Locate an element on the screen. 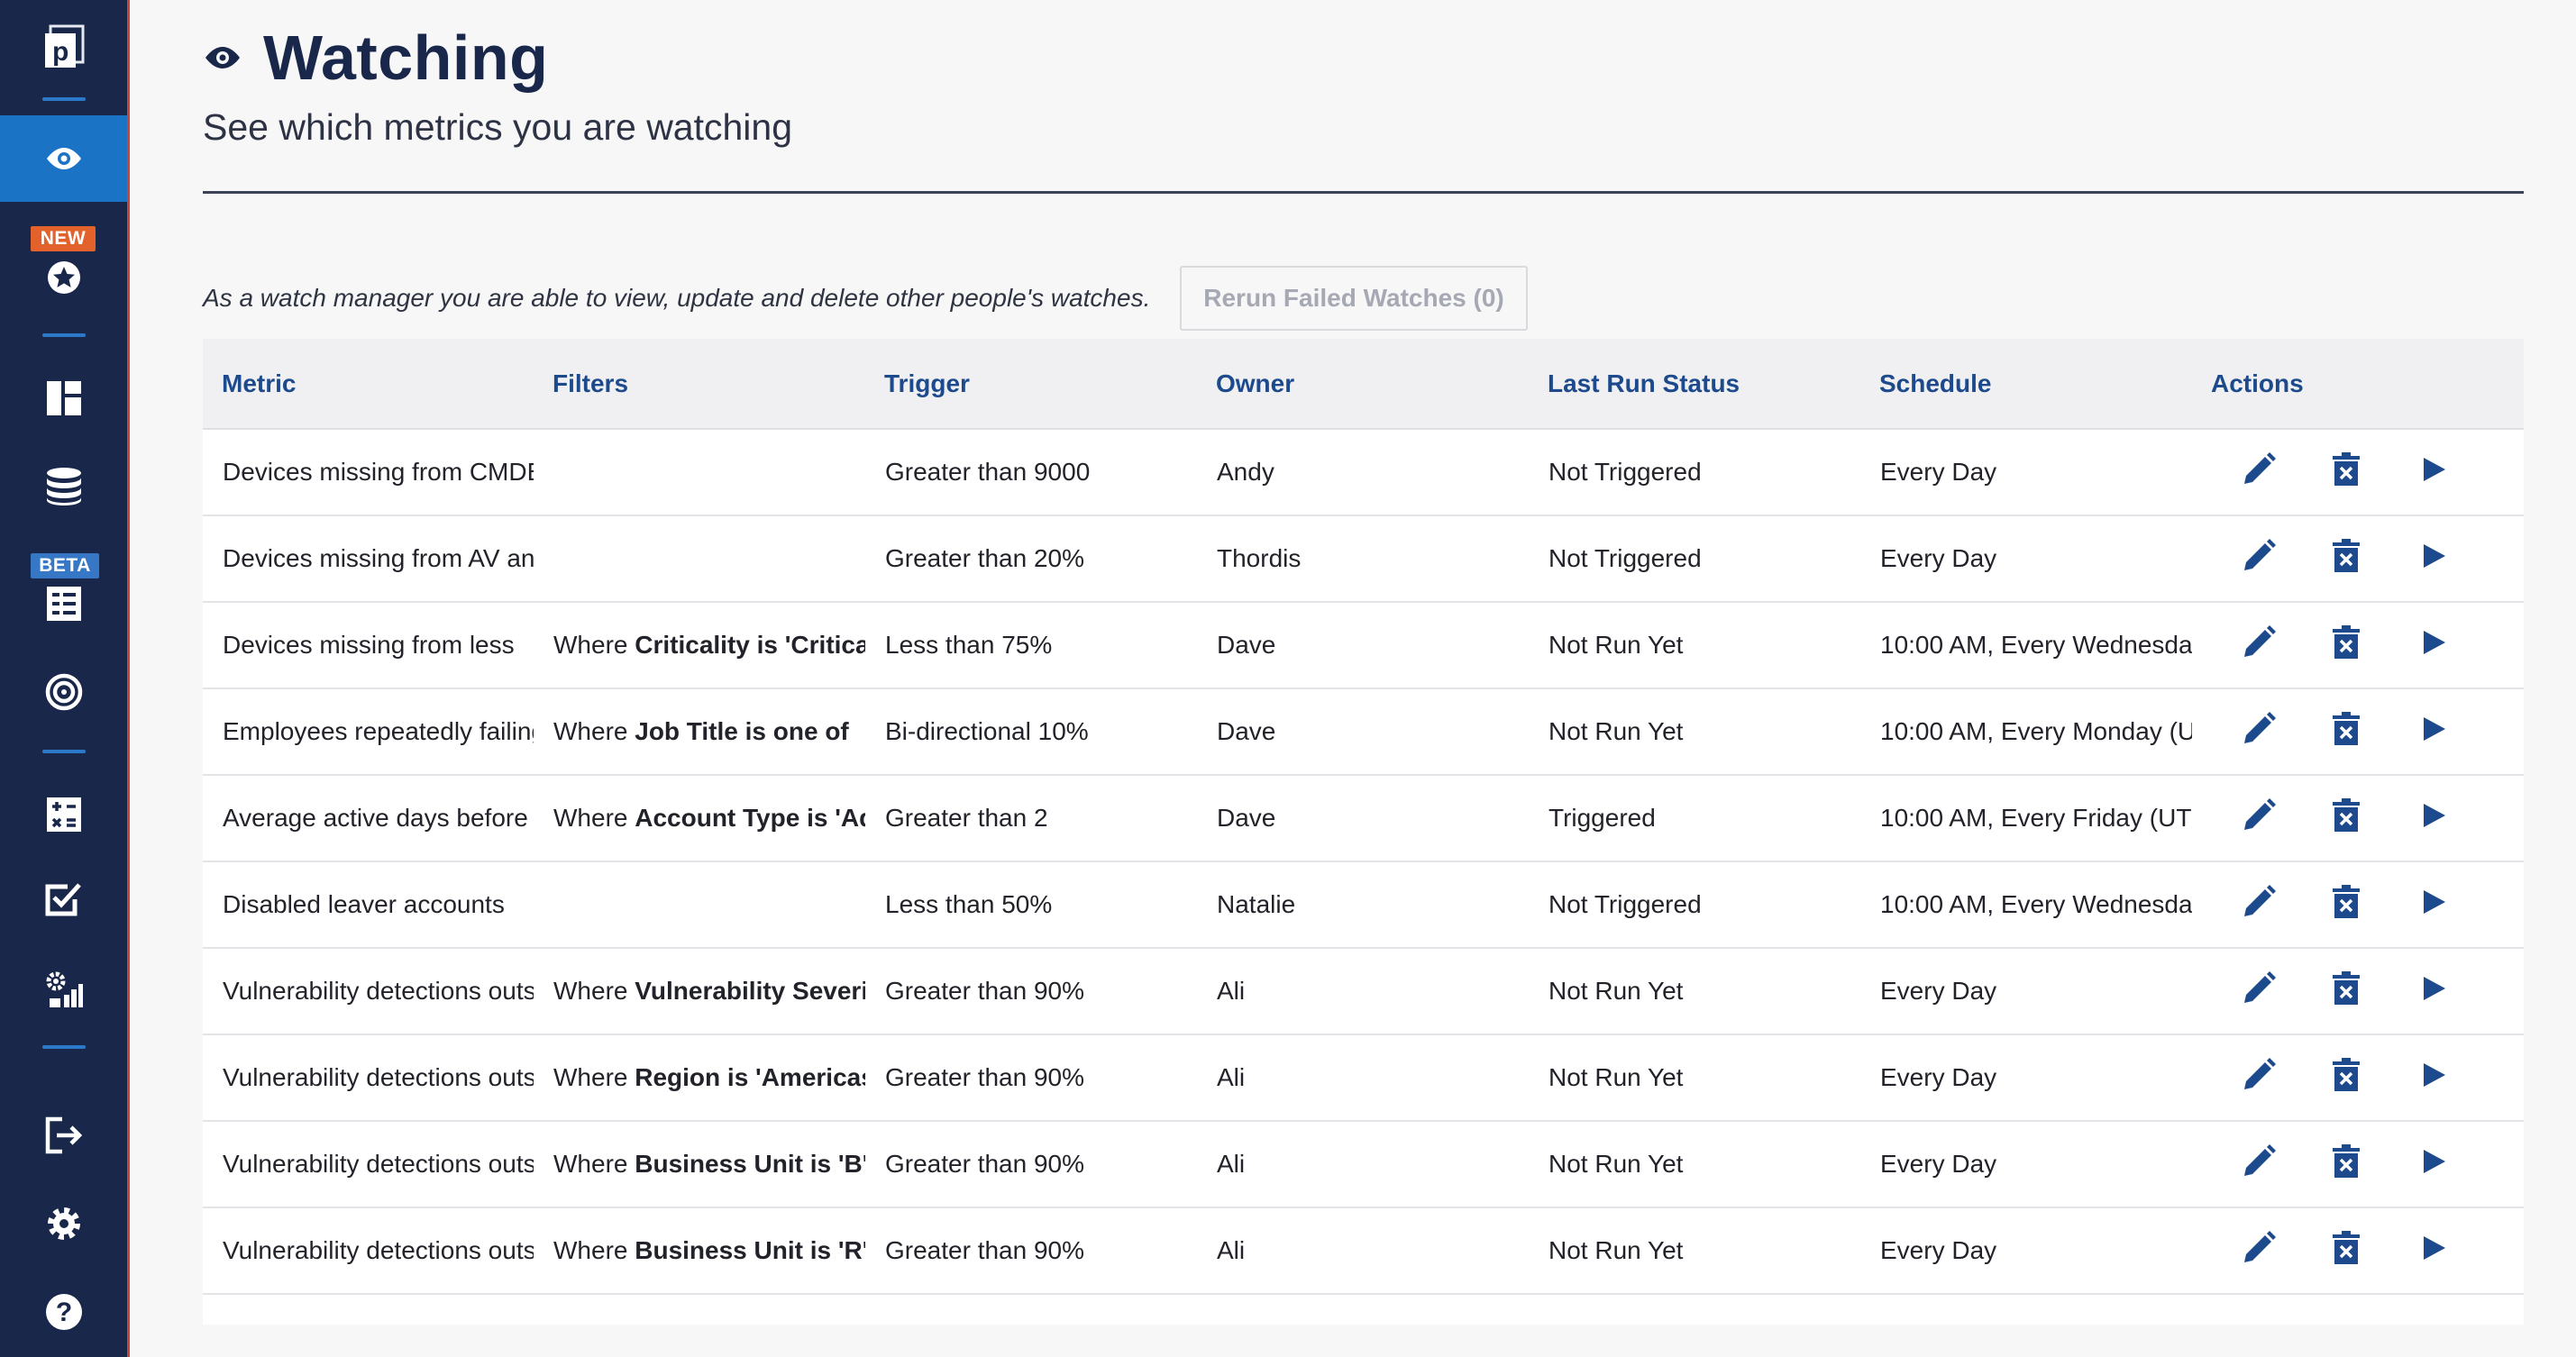 The height and width of the screenshot is (1357, 2576). page-title: Watching is located at coordinates (406, 58).